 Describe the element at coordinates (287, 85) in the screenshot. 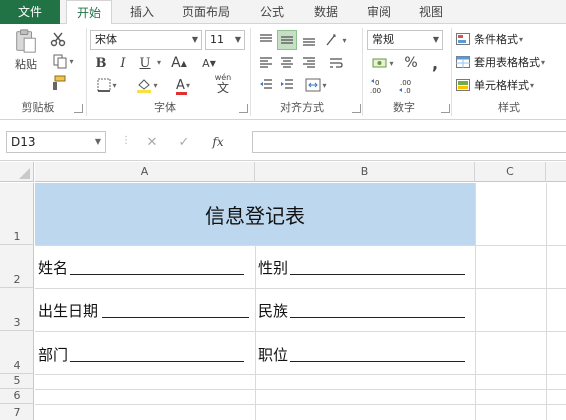

I see `increase-indent-button` at that location.